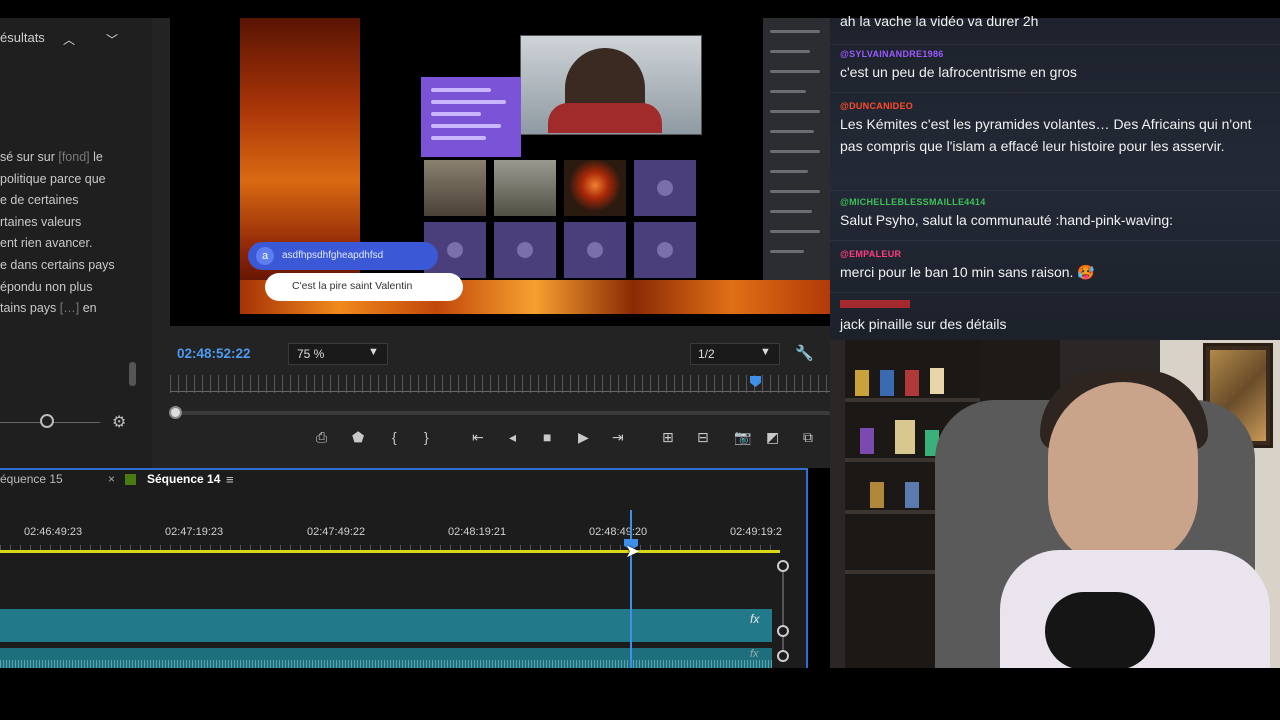  Describe the element at coordinates (913, 202) in the screenshot. I see `chat-username: @MICHELLEBLESSMAILLE4414` at that location.